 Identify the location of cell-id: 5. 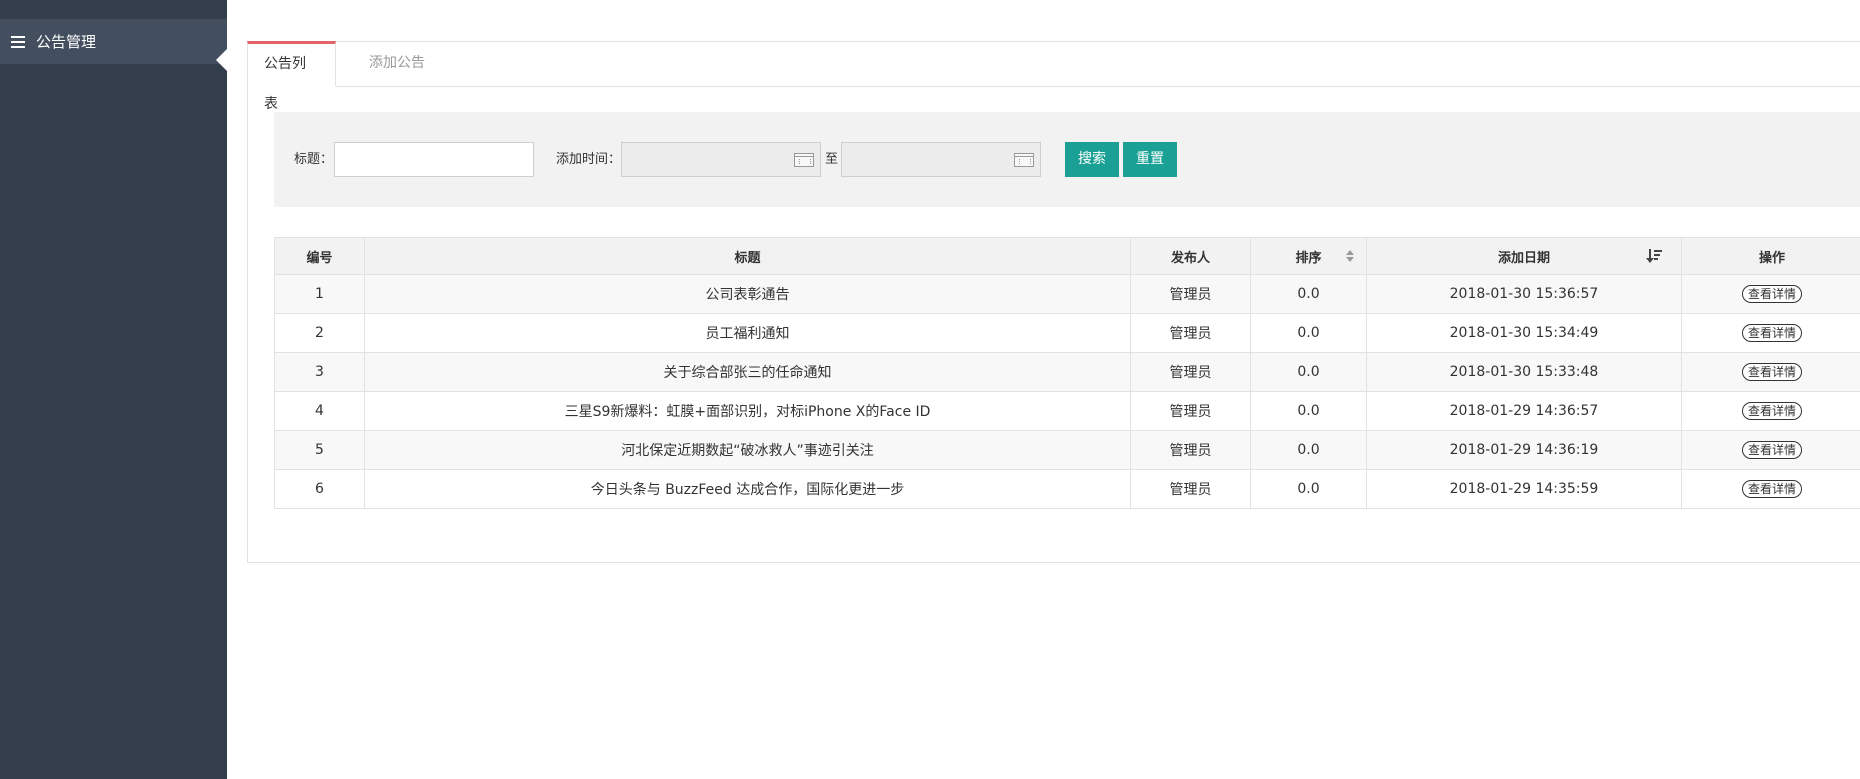
(319, 450).